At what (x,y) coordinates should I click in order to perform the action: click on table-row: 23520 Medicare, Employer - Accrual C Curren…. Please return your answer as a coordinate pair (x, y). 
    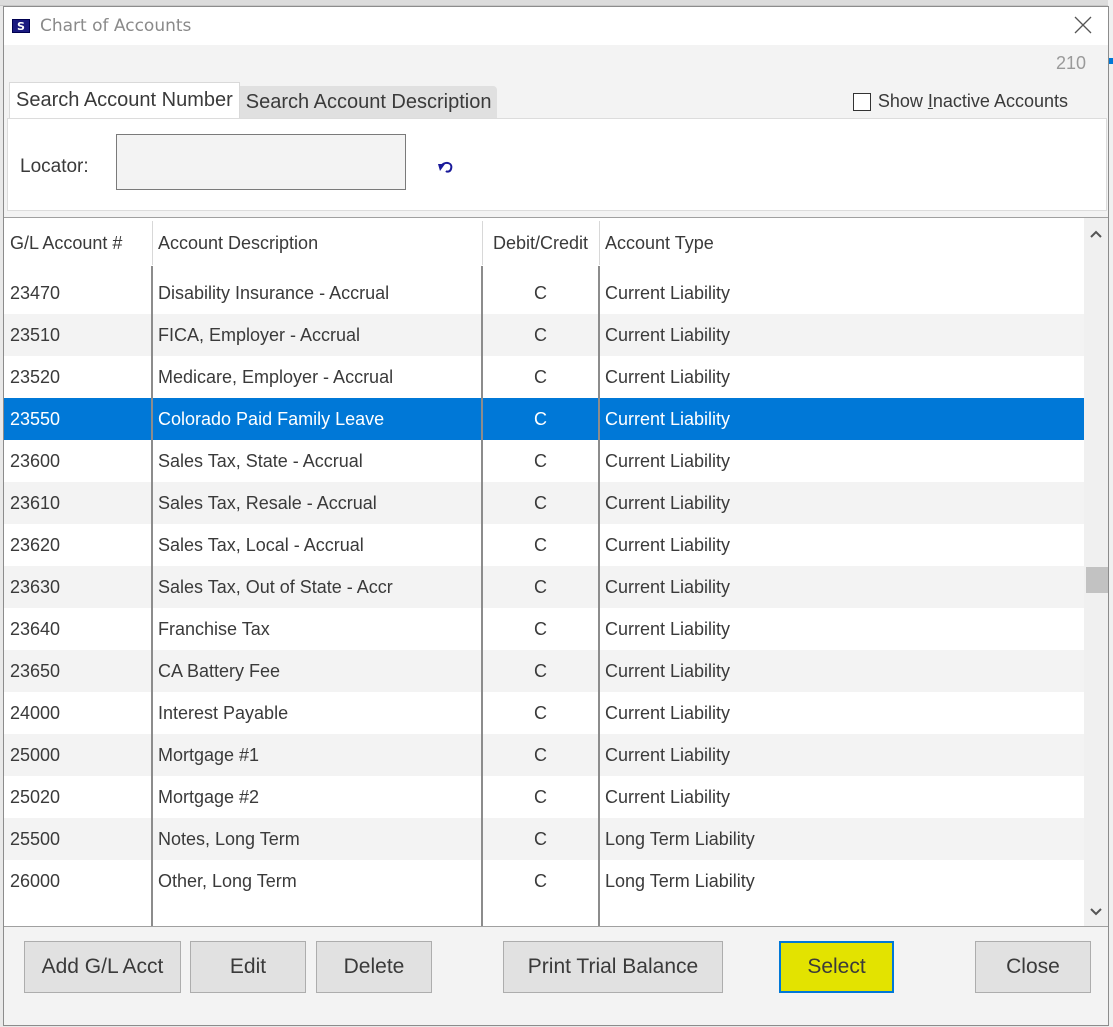
    Looking at the image, I should click on (544, 377).